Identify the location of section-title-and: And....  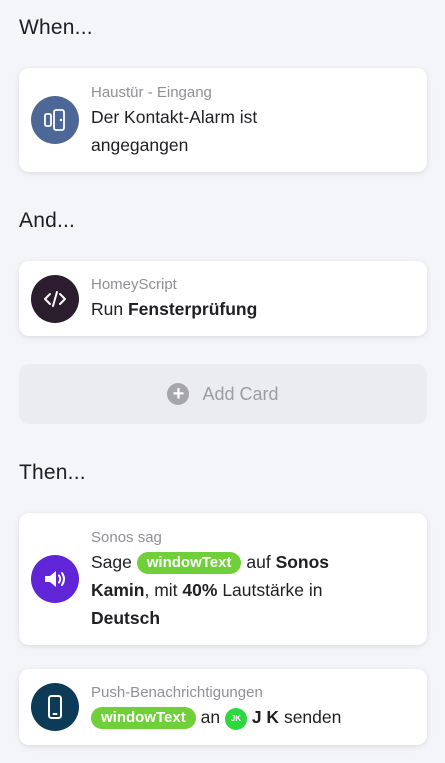
(47, 220).